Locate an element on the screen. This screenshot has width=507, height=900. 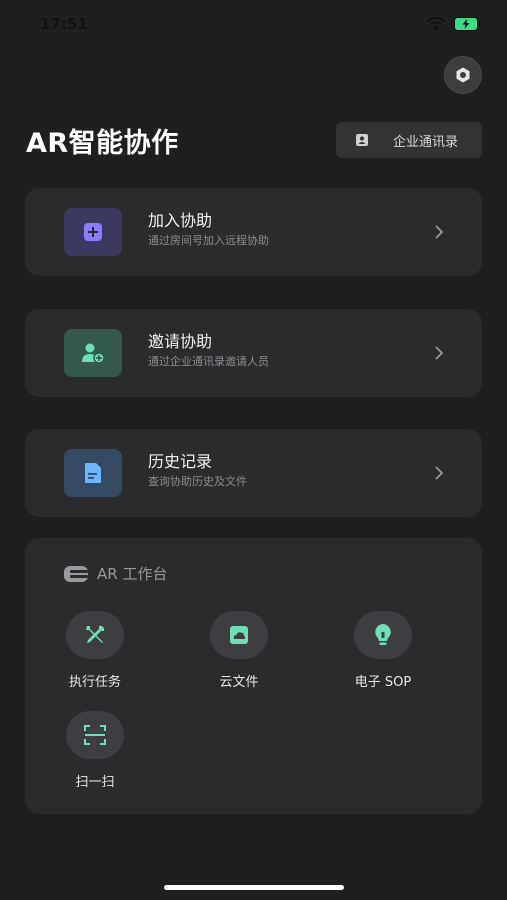
status-time: 17:51 is located at coordinates (64, 24).